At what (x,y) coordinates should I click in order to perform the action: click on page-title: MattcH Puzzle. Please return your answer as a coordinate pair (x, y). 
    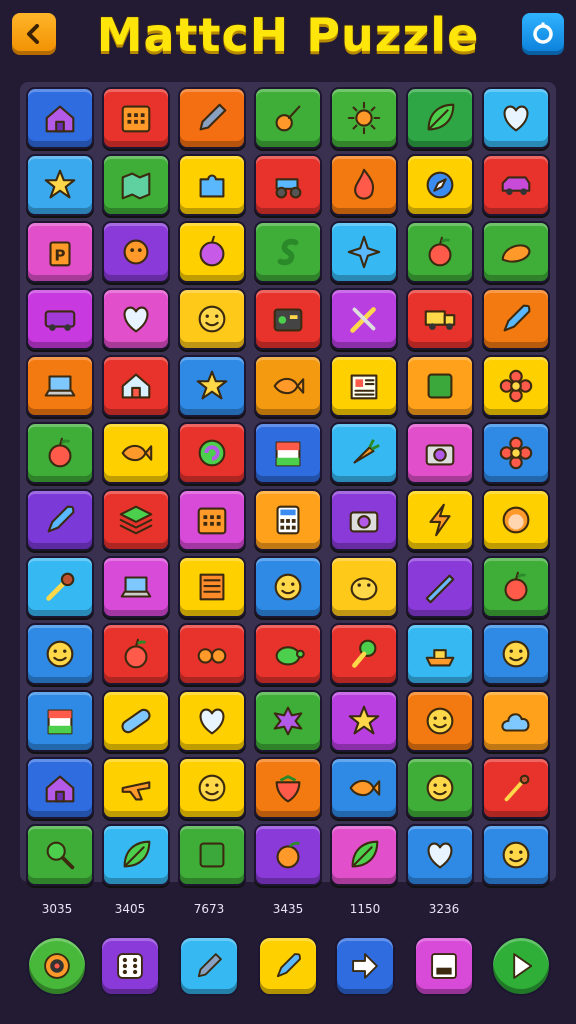
    Looking at the image, I should click on (288, 35).